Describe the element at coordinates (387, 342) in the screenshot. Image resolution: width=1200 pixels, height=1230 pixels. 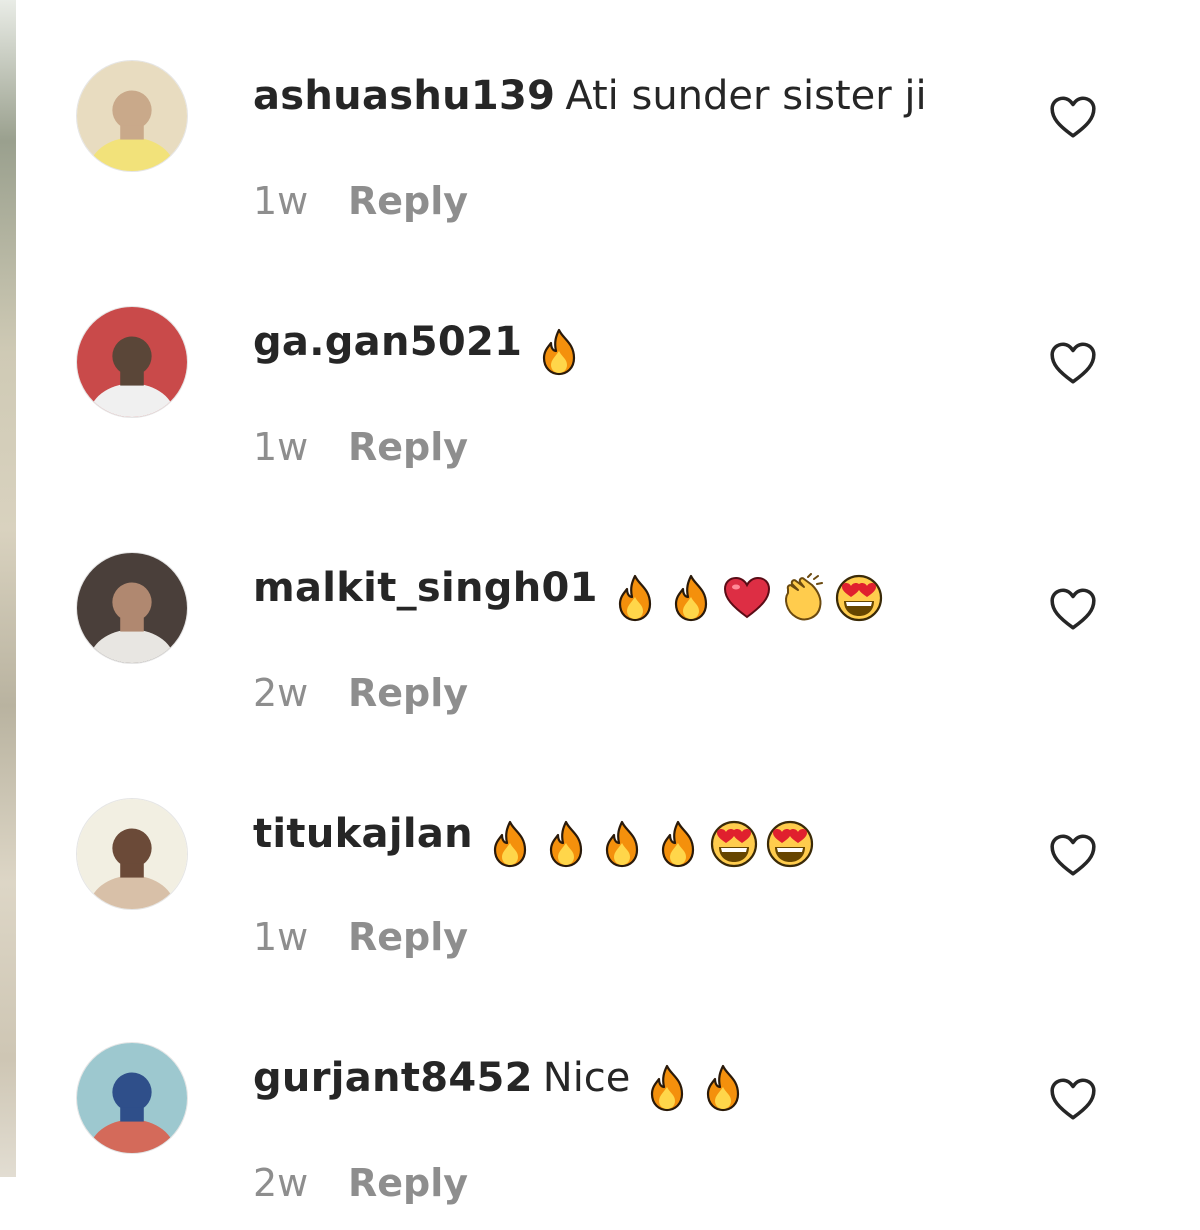
I see `comment-username: ga.gan5021` at that location.